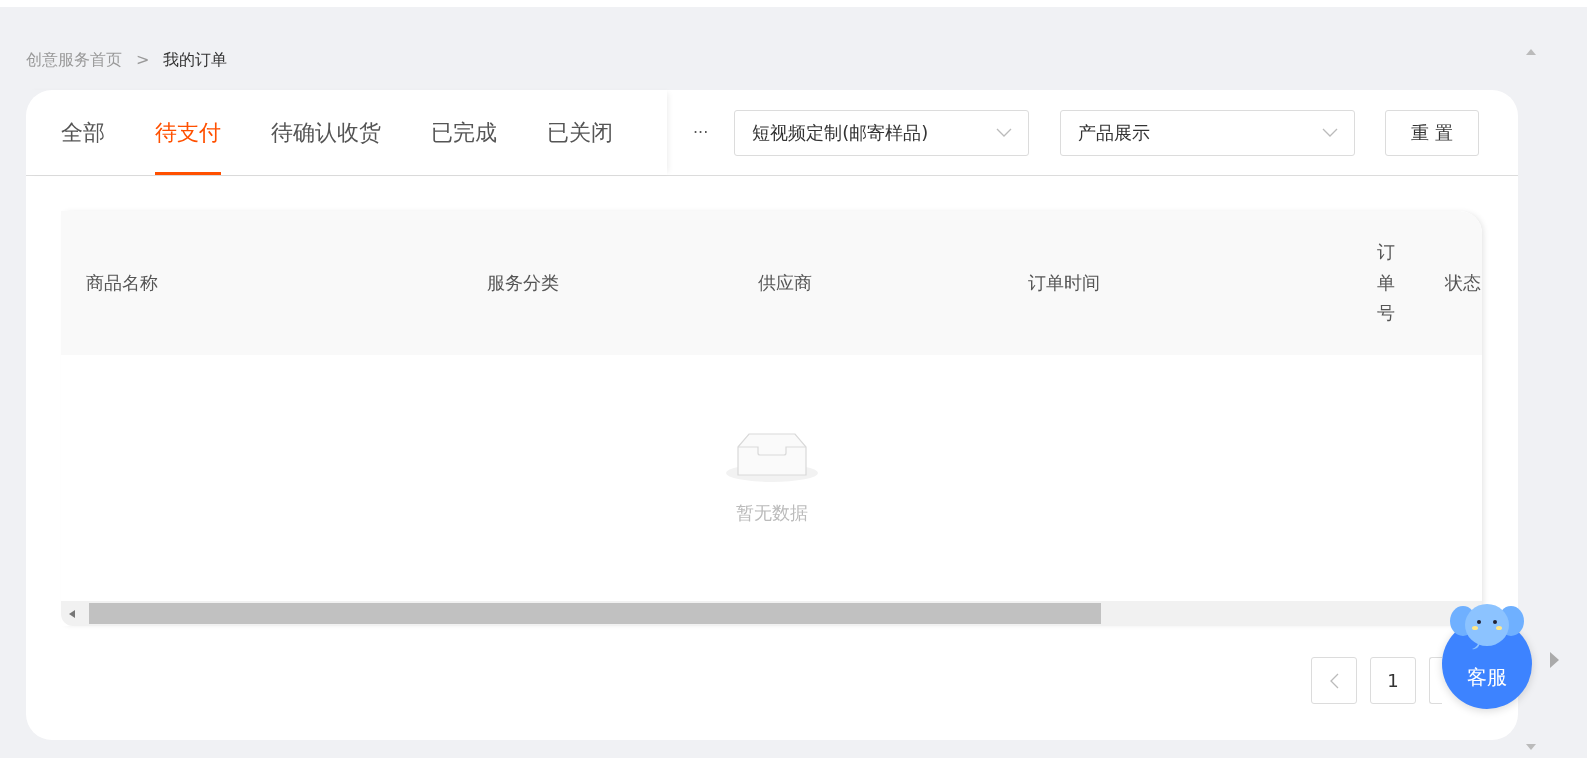 This screenshot has height=758, width=1587. I want to click on column-header: 状态, so click(1463, 283).